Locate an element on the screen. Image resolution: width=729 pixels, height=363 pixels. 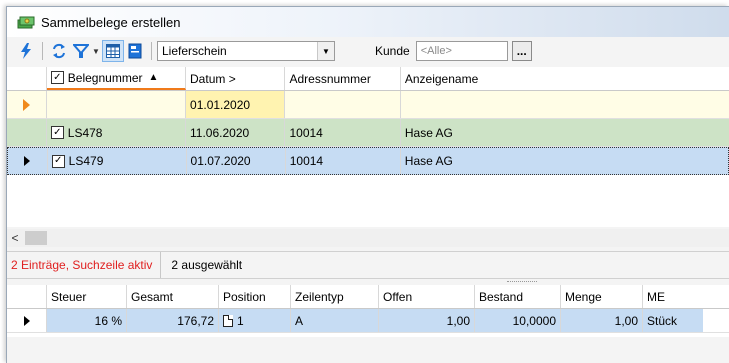
cell-belegnummer: ✓ LS479 is located at coordinates (117, 161).